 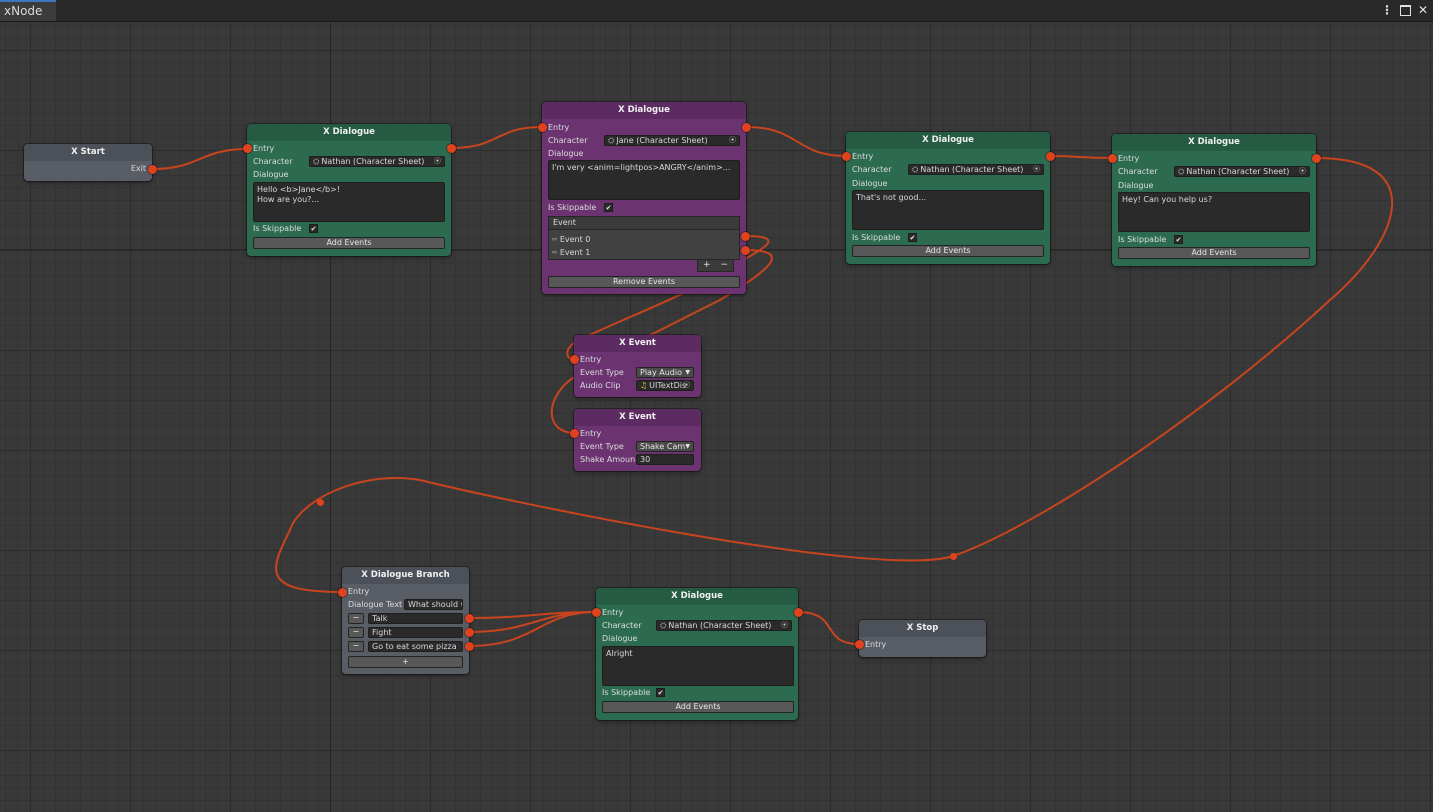 What do you see at coordinates (28, 10) in the screenshot?
I see `tab-xnode: xNode` at bounding box center [28, 10].